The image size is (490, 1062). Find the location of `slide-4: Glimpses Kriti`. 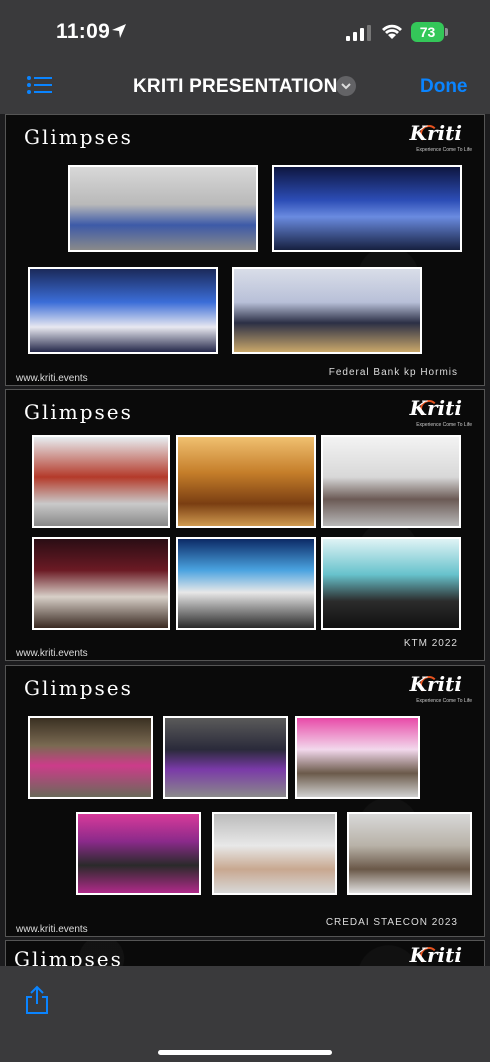

slide-4: Glimpses Kriti is located at coordinates (245, 953).